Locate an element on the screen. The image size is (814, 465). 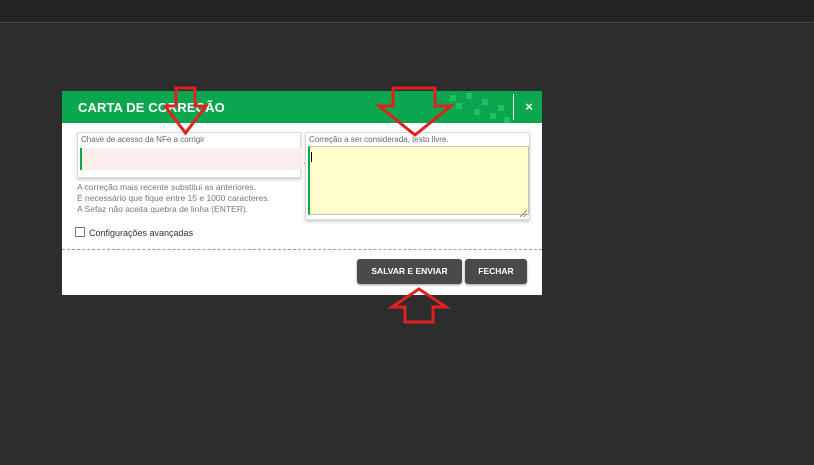
access-key-label: Chave de acesso da NFe a corrigir is located at coordinates (143, 139).